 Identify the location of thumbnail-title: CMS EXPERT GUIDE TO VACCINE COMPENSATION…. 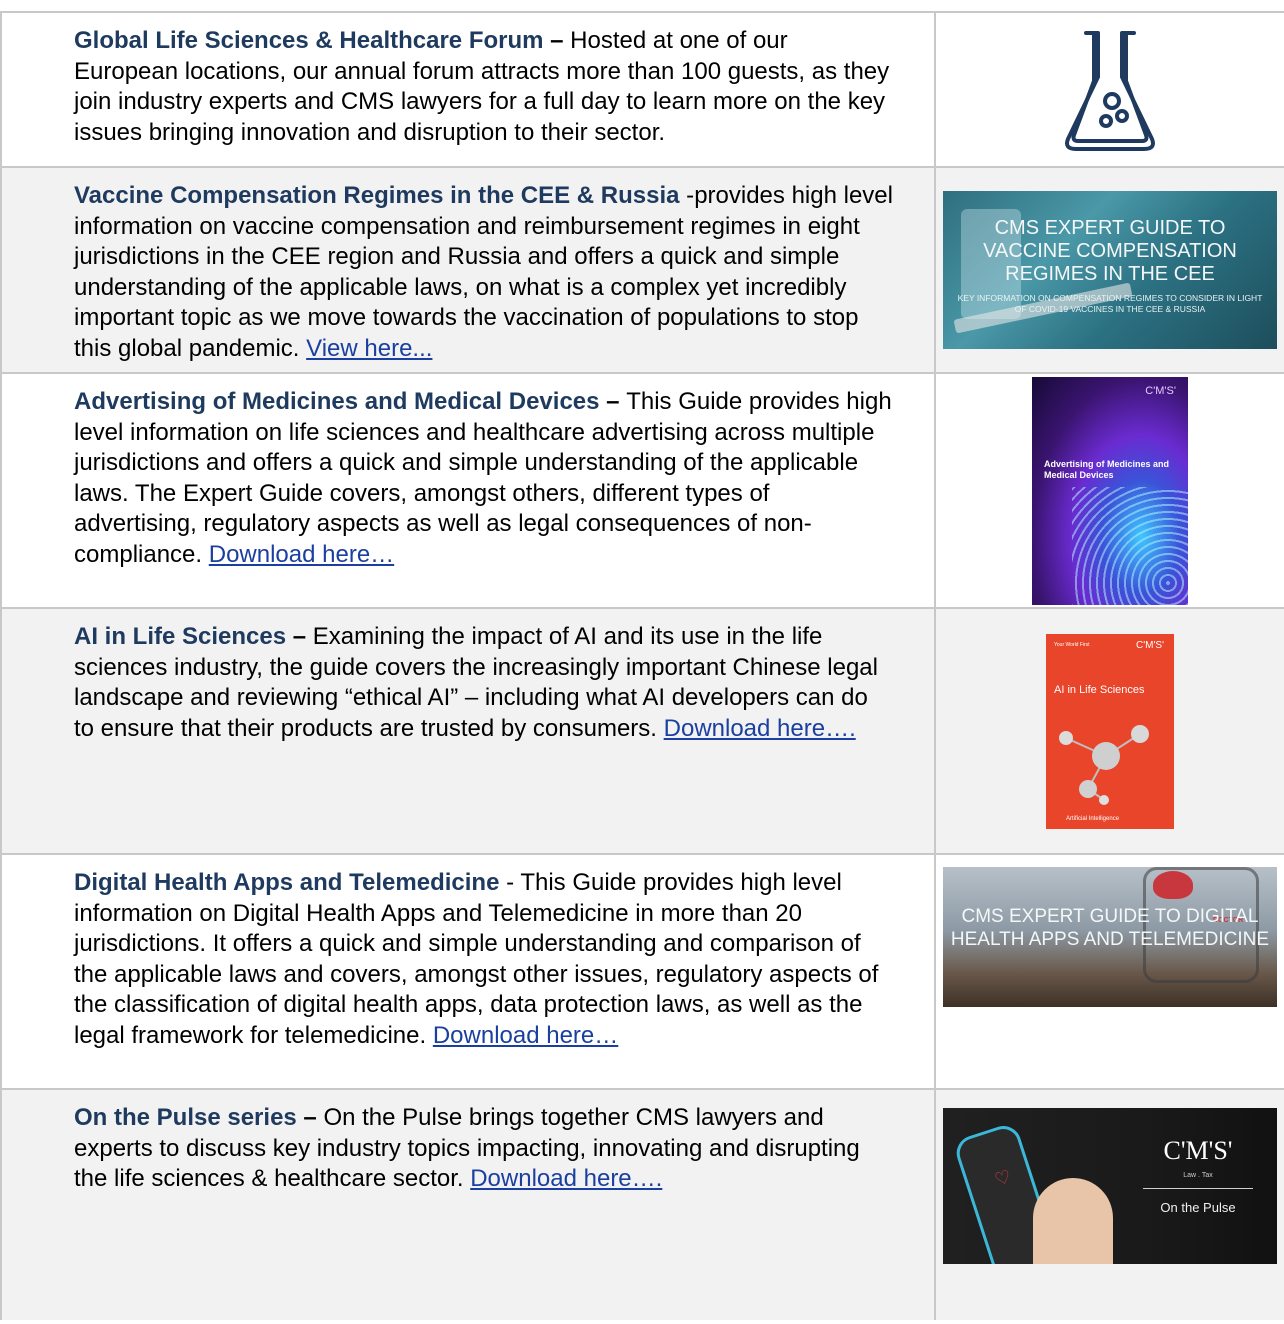
(1110, 251).